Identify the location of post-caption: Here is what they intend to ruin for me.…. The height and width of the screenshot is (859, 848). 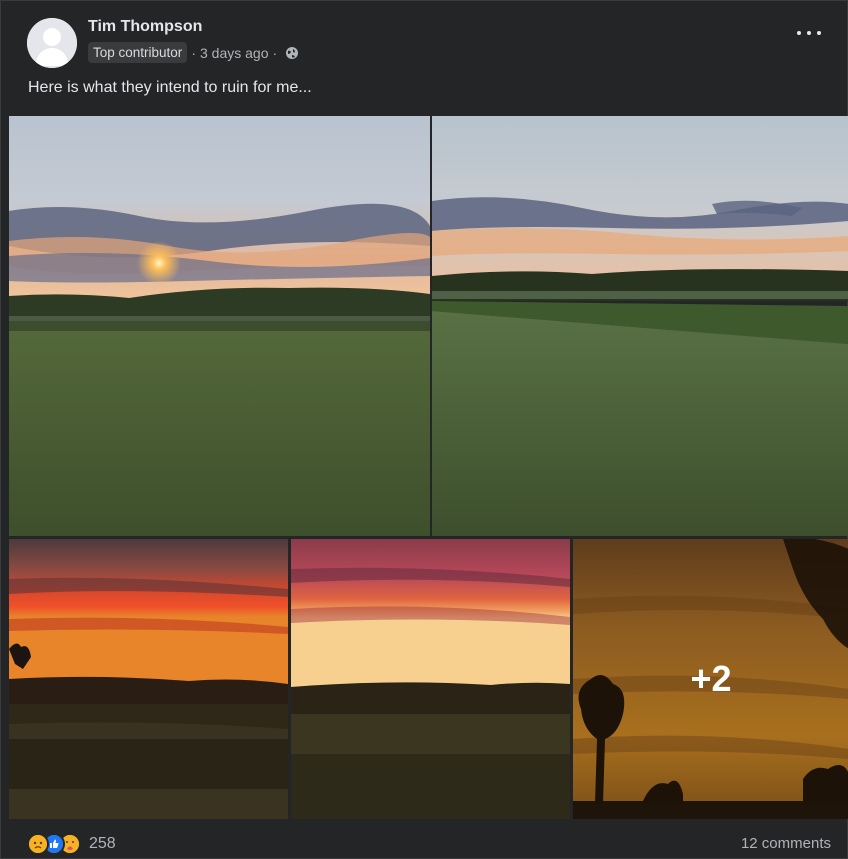
(170, 87).